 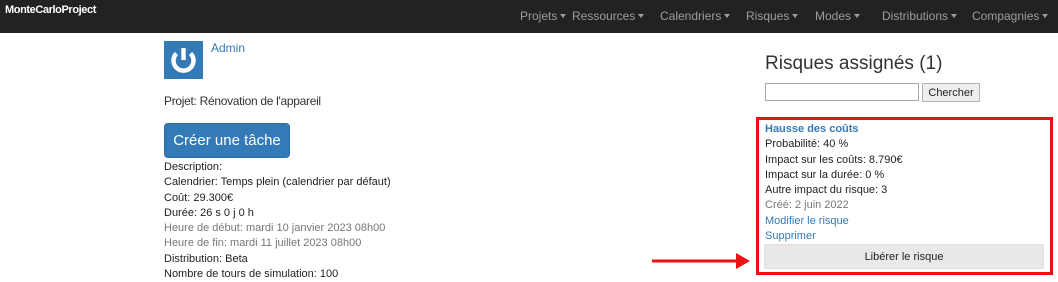 I want to click on detail-duree: Durée: 26 s 0 j 0 h, so click(x=209, y=212).